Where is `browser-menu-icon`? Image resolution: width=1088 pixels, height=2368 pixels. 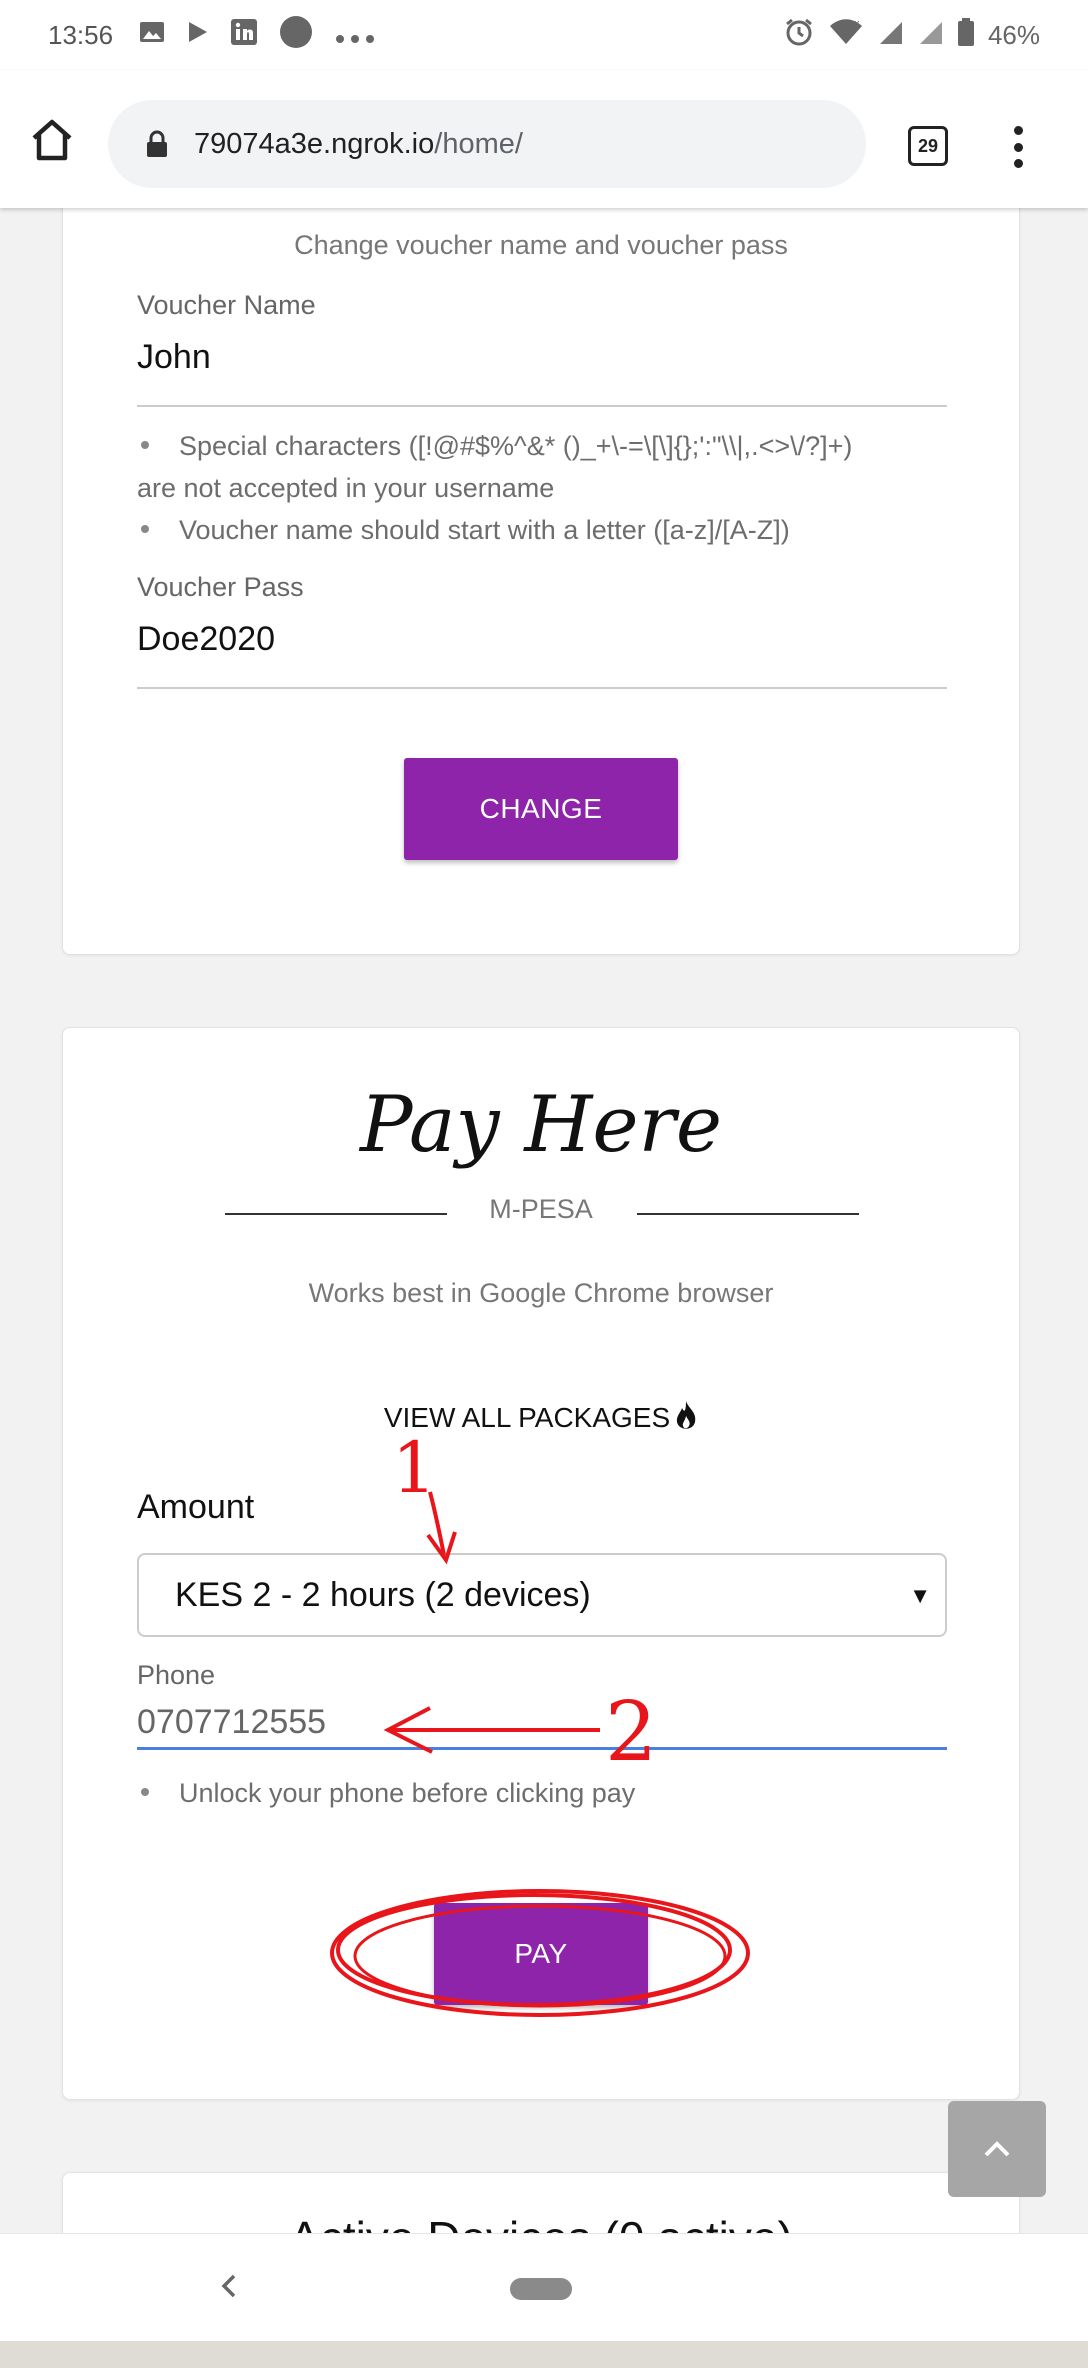 browser-menu-icon is located at coordinates (1018, 147).